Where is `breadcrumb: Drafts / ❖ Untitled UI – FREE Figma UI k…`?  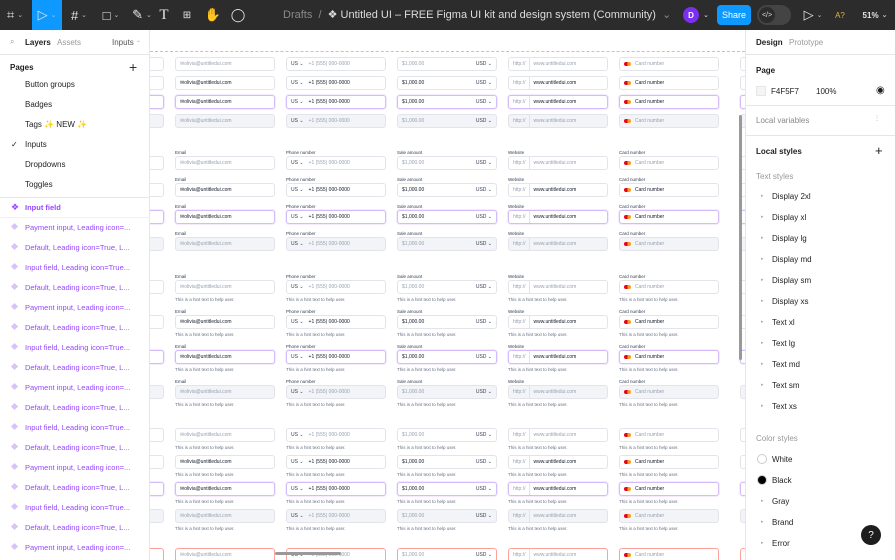 breadcrumb: Drafts / ❖ Untitled UI – FREE Figma UI k… is located at coordinates (477, 14).